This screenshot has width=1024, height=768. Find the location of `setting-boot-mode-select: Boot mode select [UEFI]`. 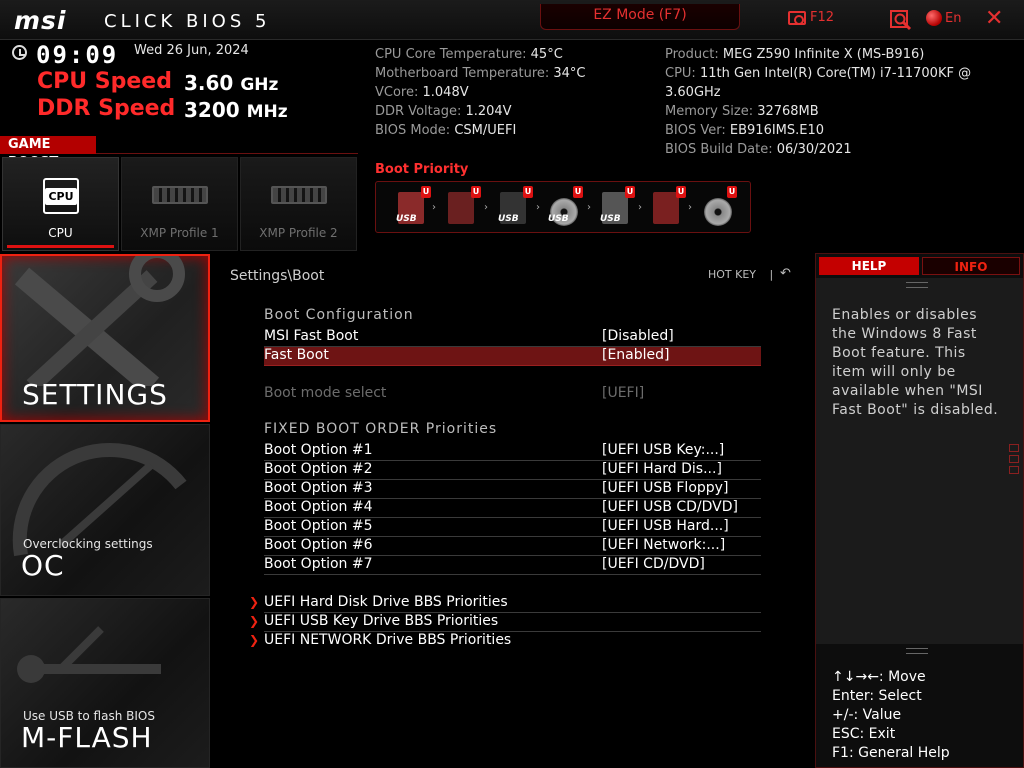

setting-boot-mode-select: Boot mode select [UEFI] is located at coordinates (512, 394).